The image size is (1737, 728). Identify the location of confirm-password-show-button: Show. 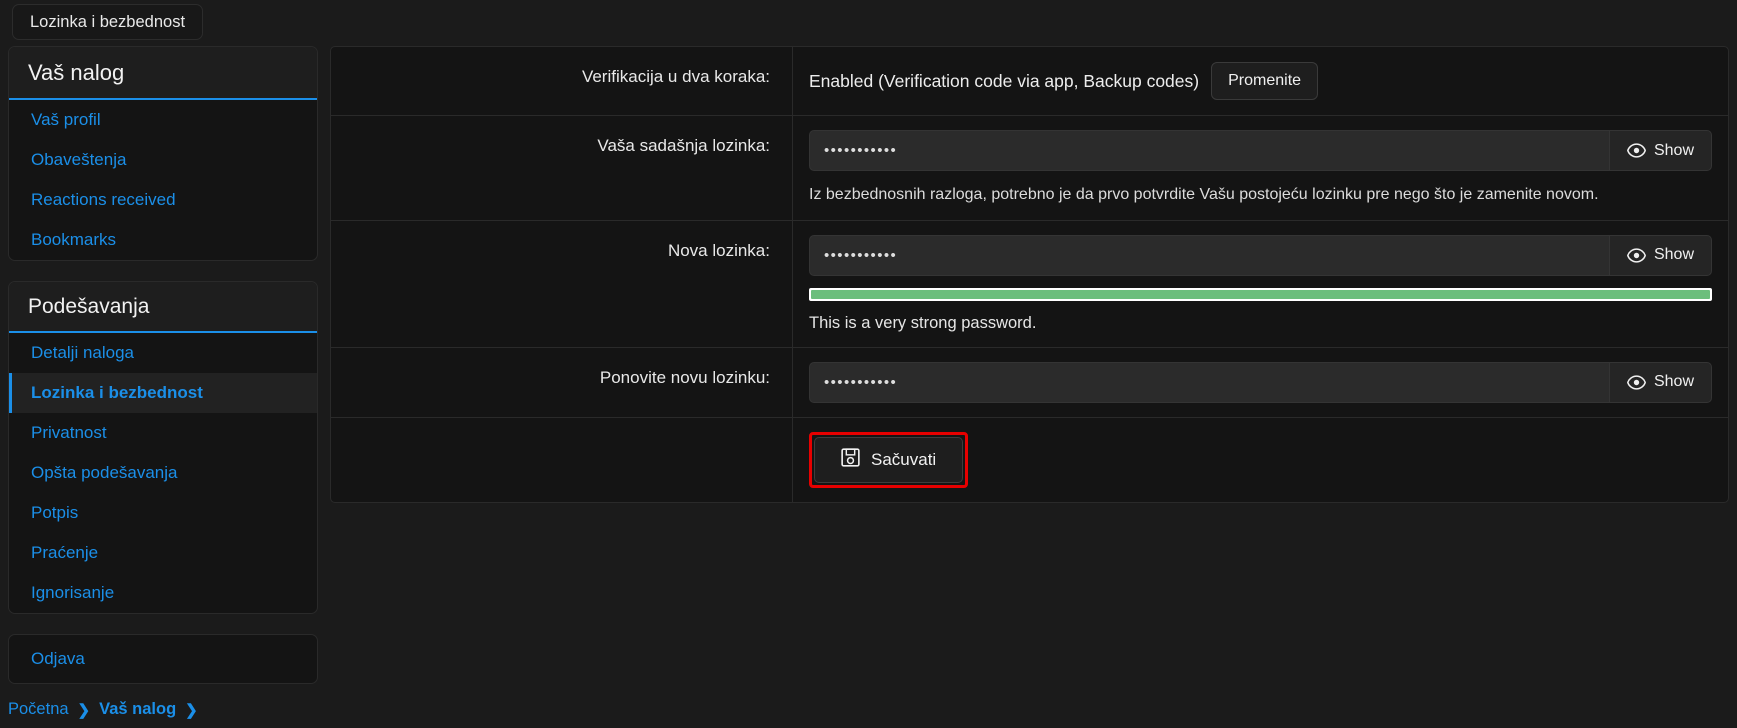
(1660, 382).